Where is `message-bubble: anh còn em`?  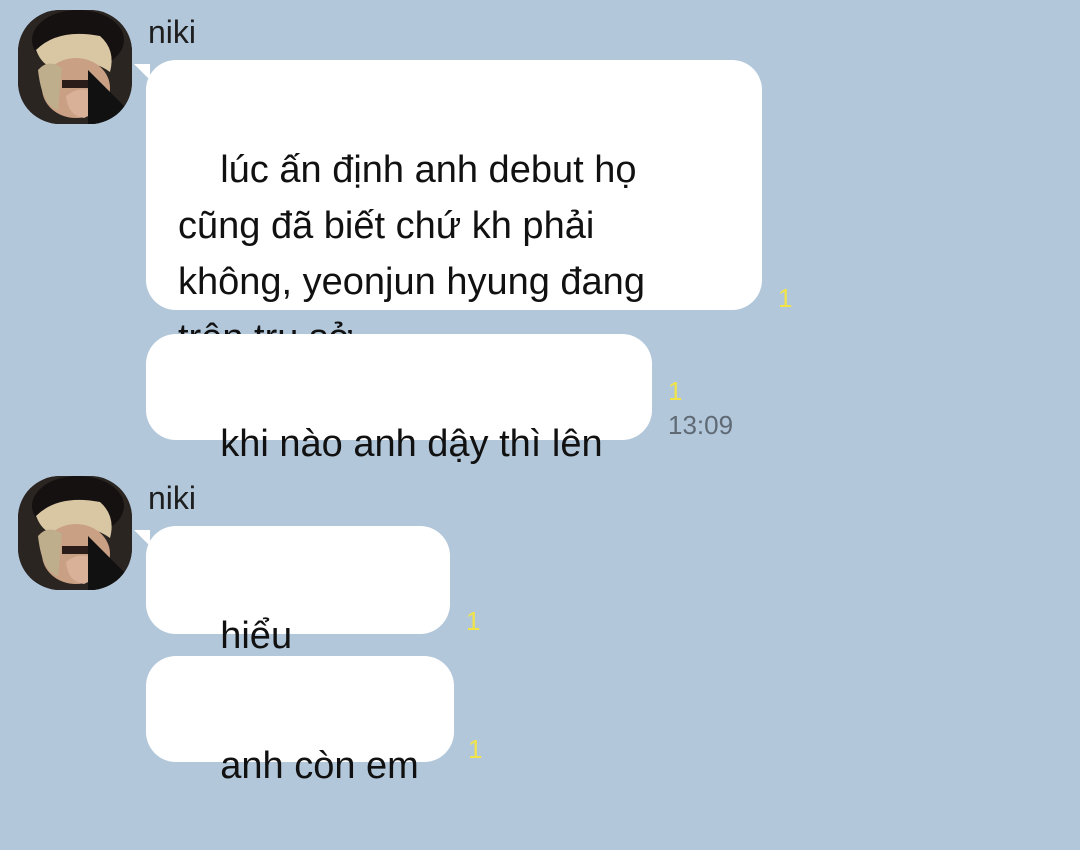
message-bubble: anh còn em is located at coordinates (300, 721).